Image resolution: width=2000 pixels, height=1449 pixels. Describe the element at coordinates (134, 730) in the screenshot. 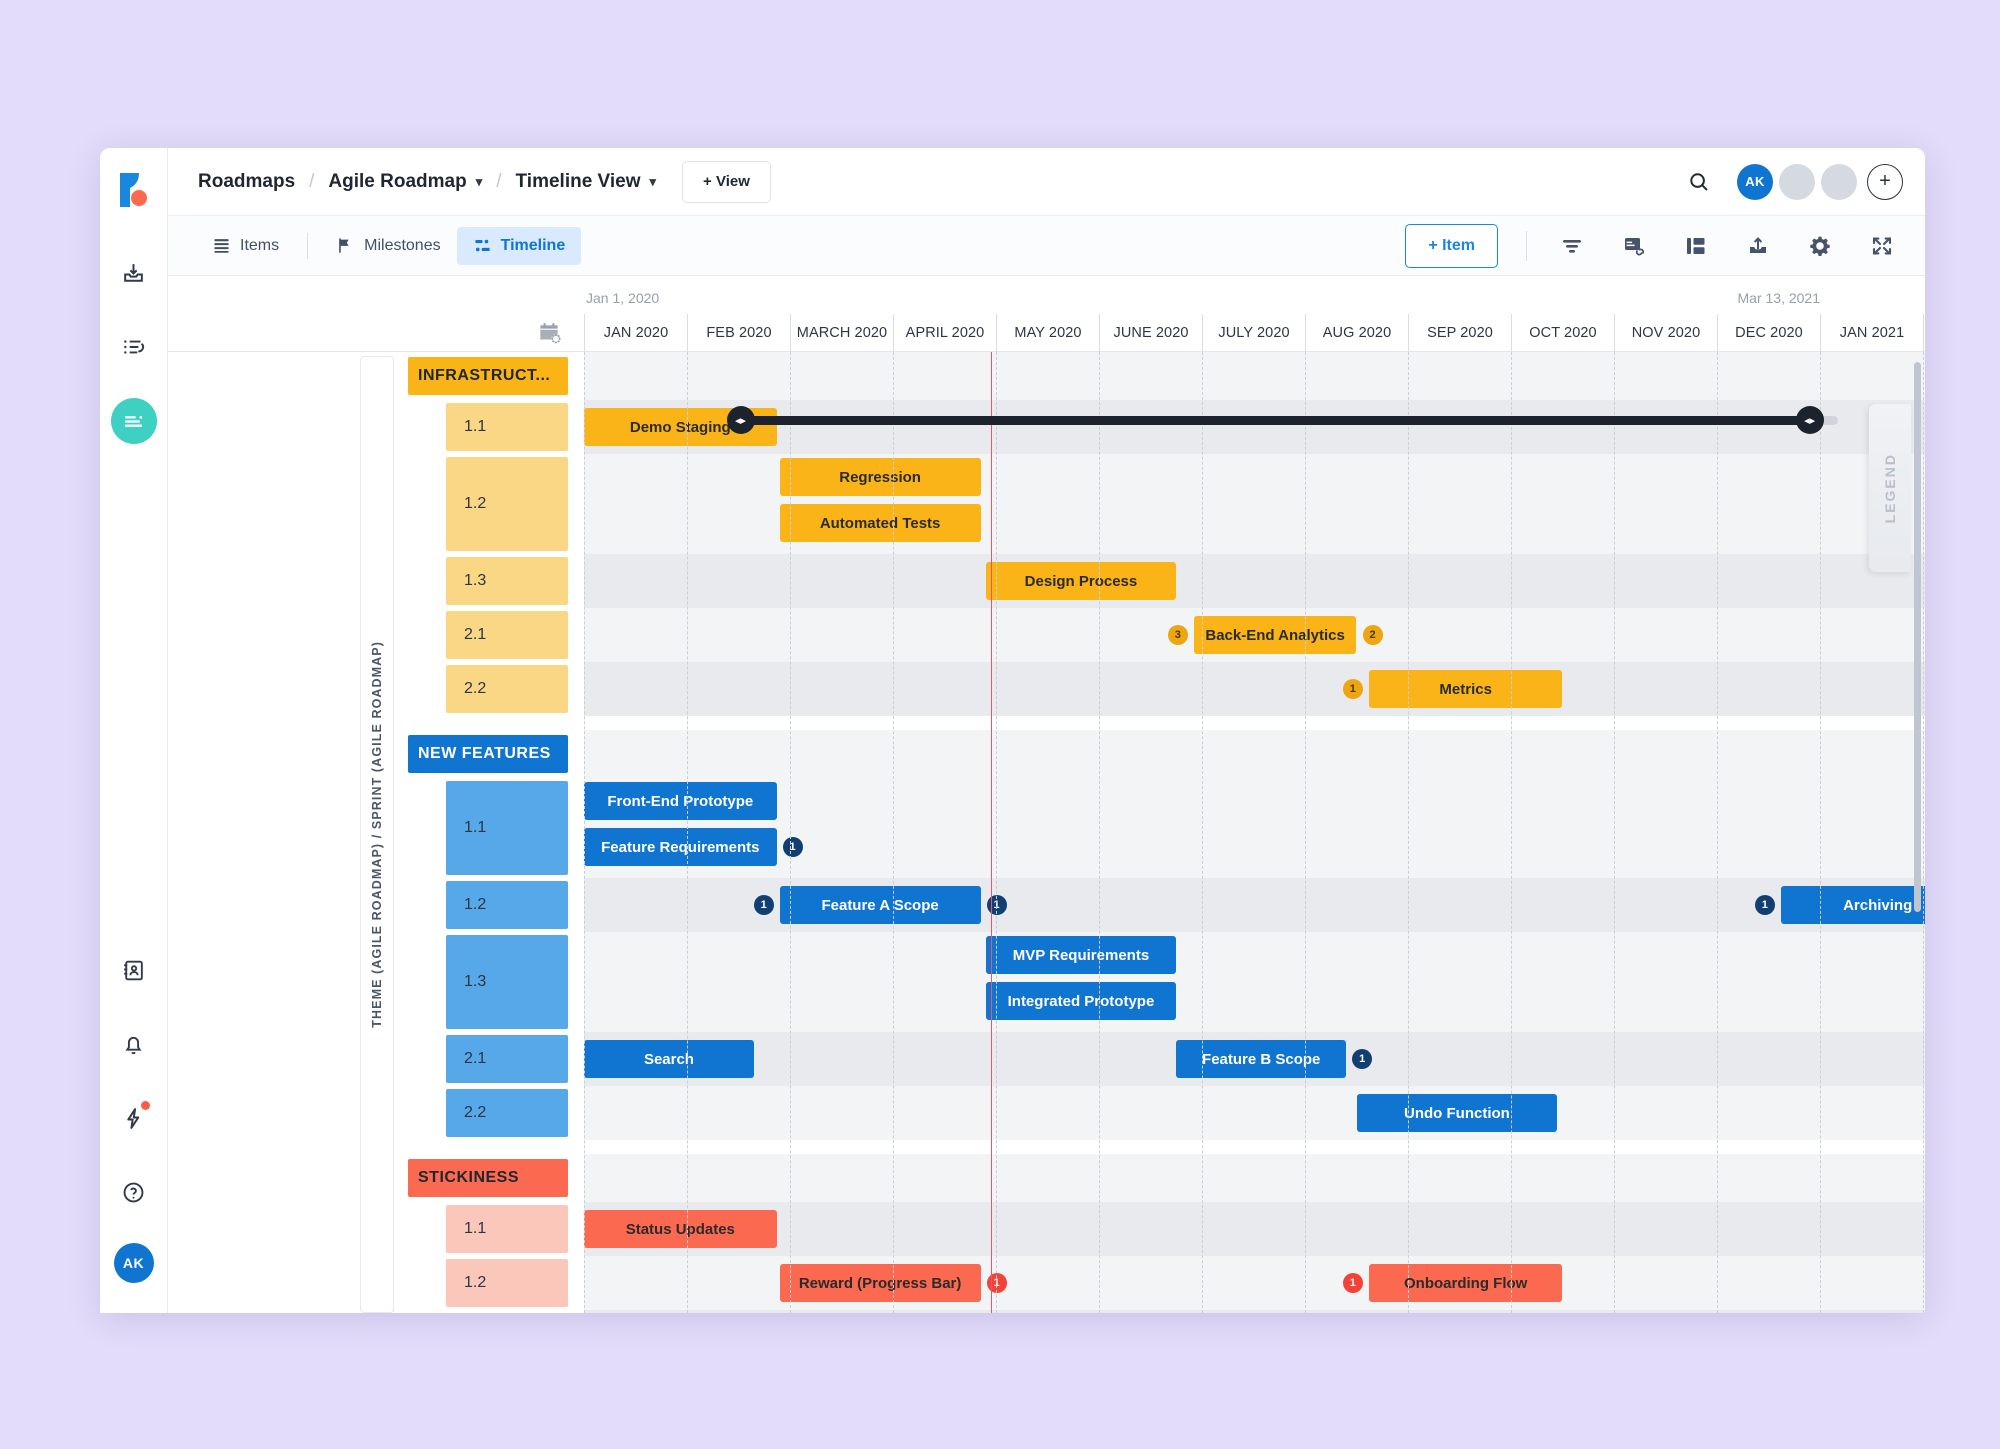

I see `left-icon-rail: AK` at that location.